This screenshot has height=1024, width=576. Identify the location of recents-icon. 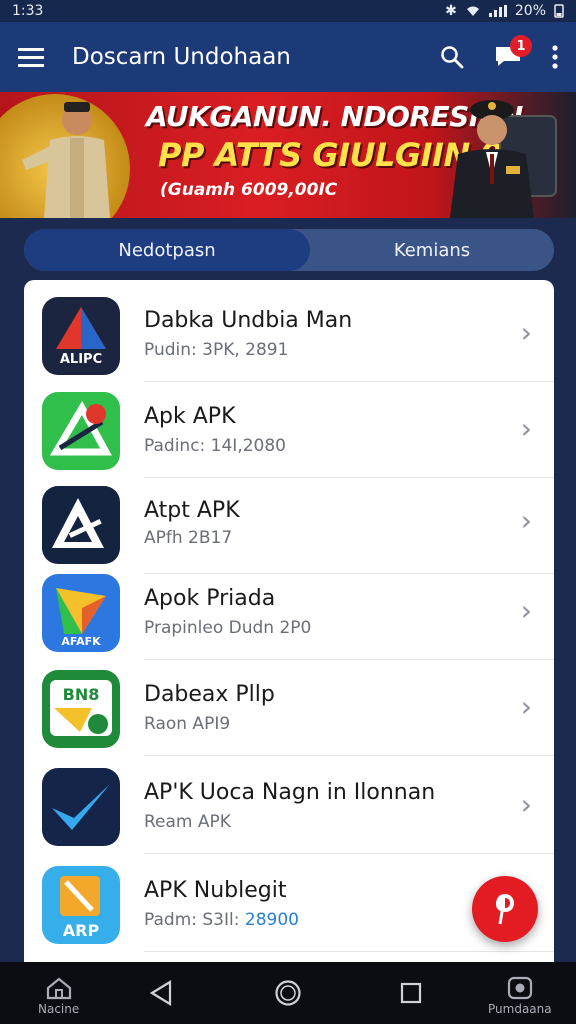
(411, 993).